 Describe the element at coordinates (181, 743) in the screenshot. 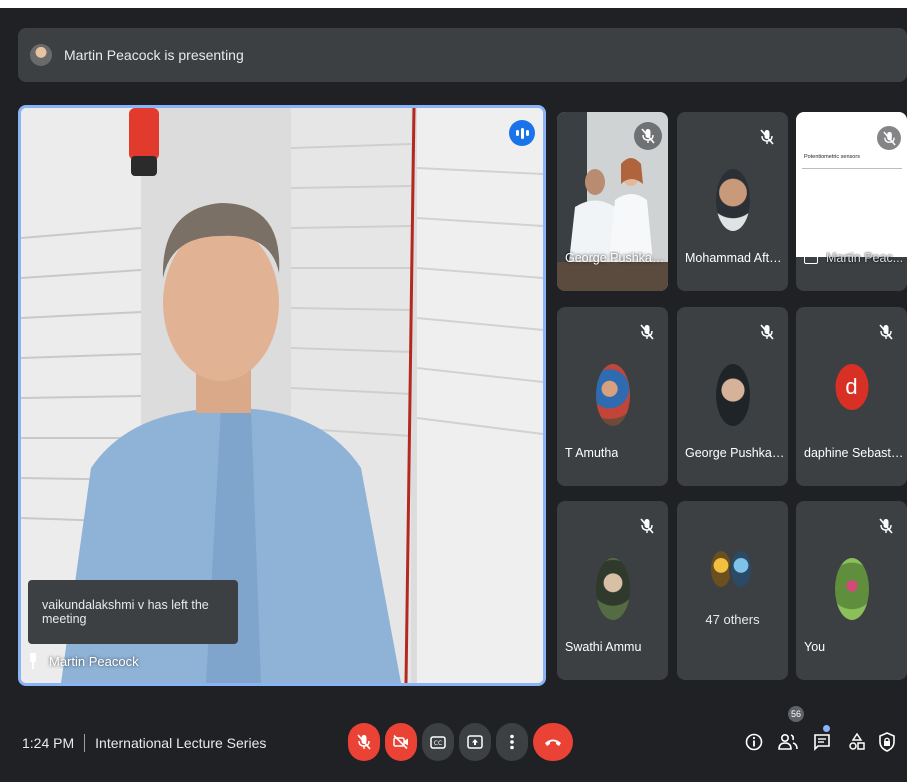

I see `meeting-title: International Lecture Series` at that location.